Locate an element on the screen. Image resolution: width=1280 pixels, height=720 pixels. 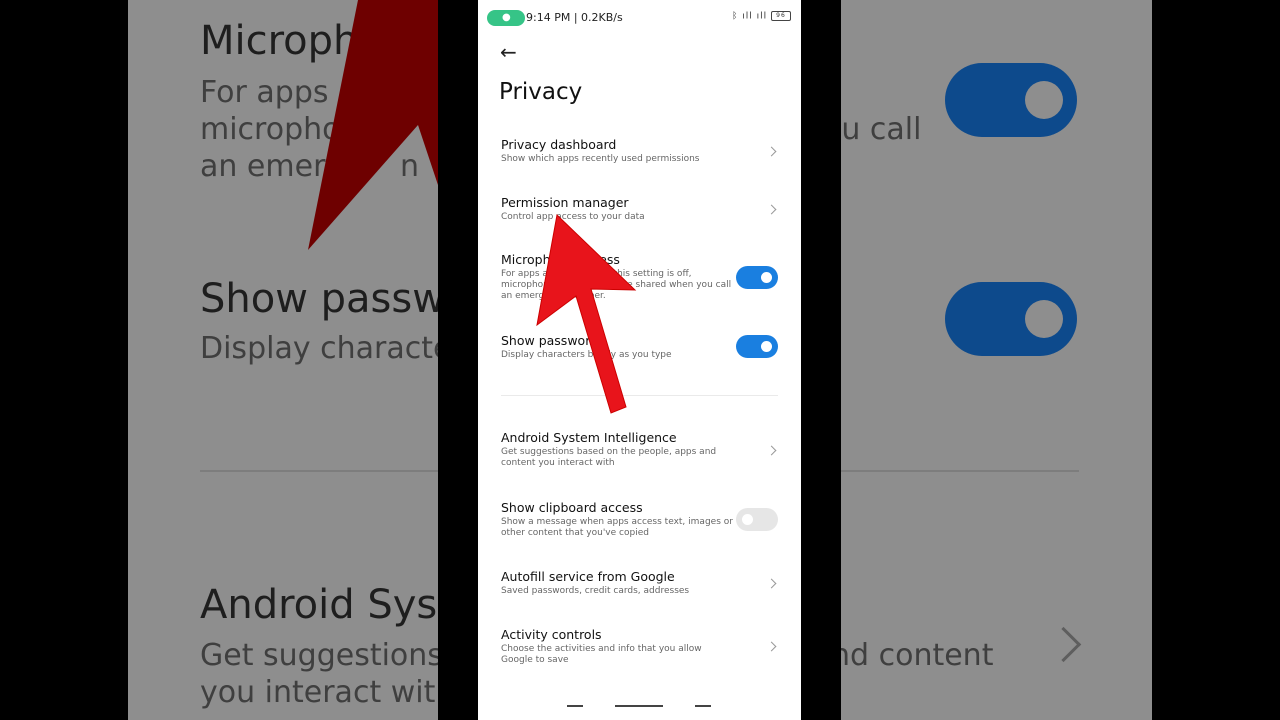
signal-icon: ᛒ ıll ıll is located at coordinates (750, 16).